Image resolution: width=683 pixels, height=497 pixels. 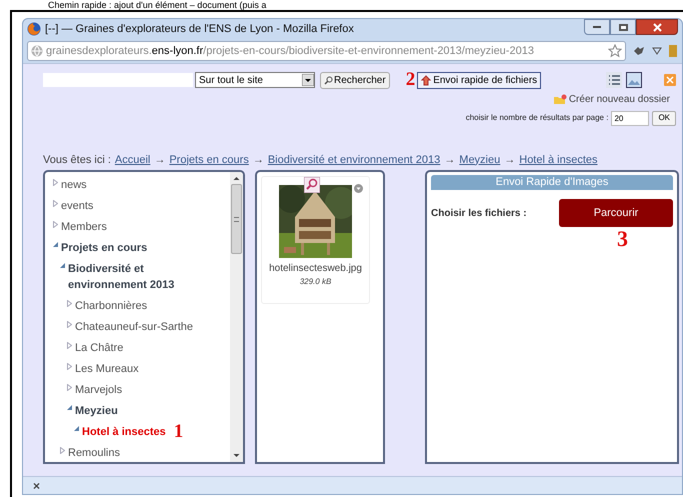 I want to click on tree-item: La Châtre, so click(x=99, y=348).